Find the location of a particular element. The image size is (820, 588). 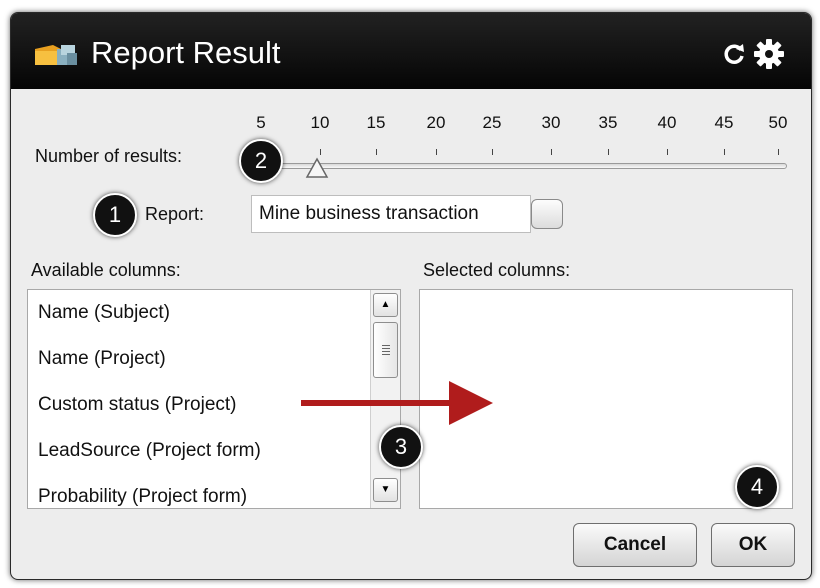

scroll-down-button: ▼ is located at coordinates (385, 490).